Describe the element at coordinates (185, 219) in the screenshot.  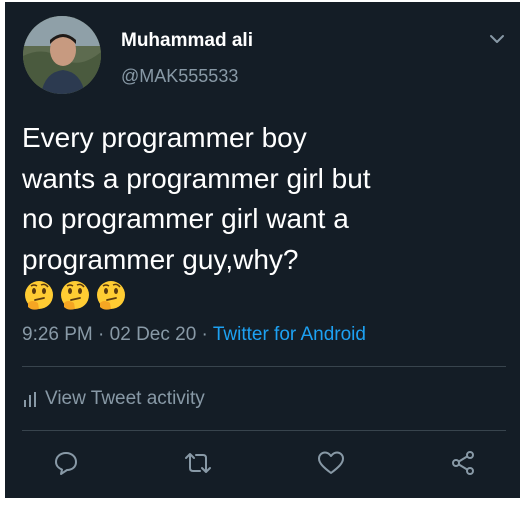
I see `tweet-text-line: no programmer girl want a` at that location.